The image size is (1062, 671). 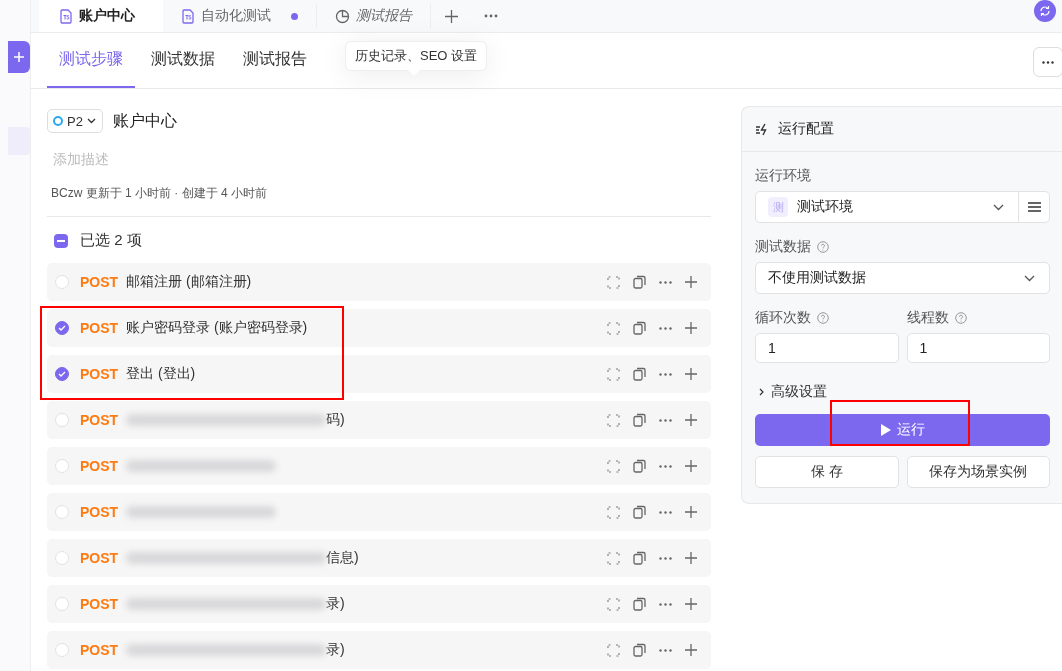 I want to click on chevron-right-icon, so click(x=762, y=392).